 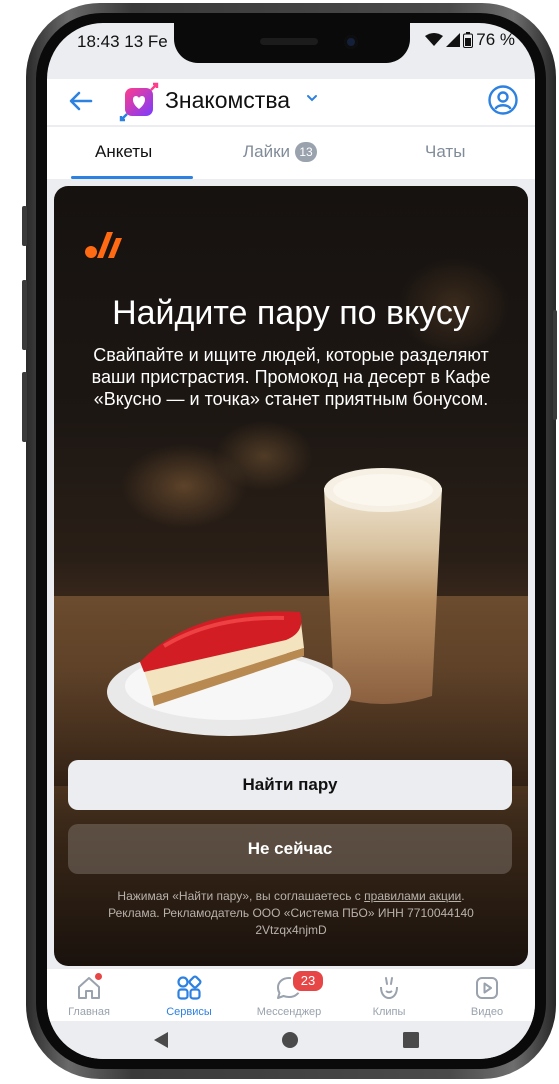 What do you see at coordinates (98, 41) in the screenshot?
I see `clock: 18:43` at bounding box center [98, 41].